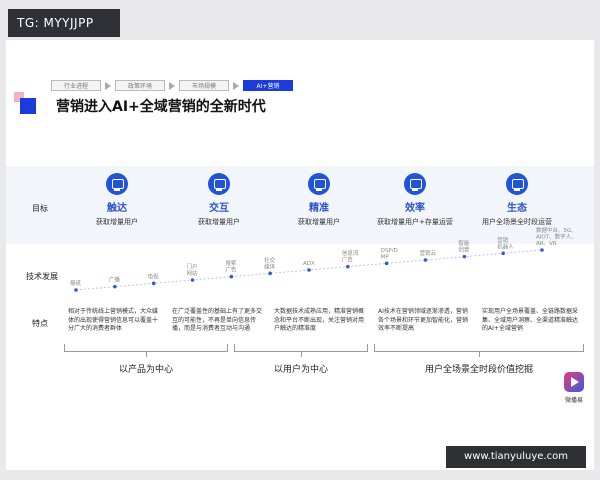  I want to click on feature-text-bigdata: 大数据技术成熟应用，精准营销概念和平台不断出现，关注营销对用户触达的精准度, so click(319, 320).